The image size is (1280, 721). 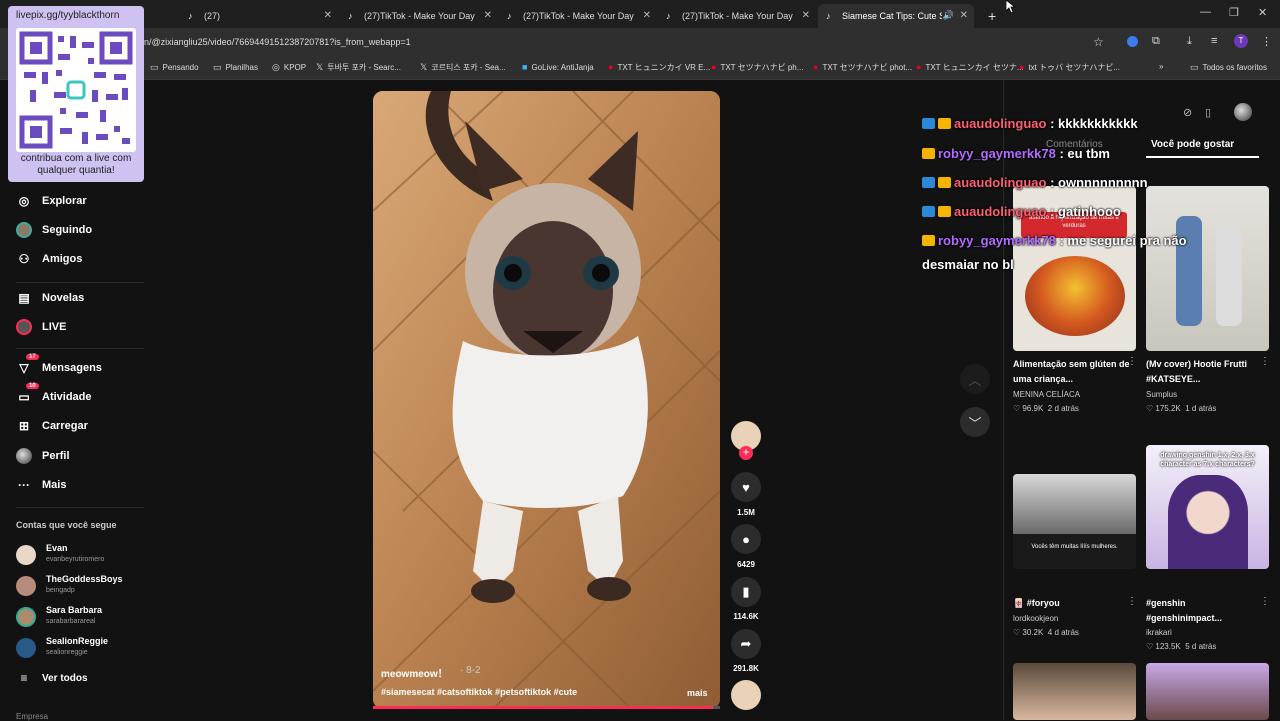 I want to click on sidebar-item-novelas: ▤ Novelas, so click(x=50, y=298).